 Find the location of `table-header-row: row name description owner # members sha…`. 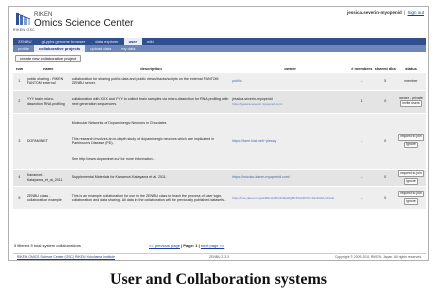

table-header-row: row name description owner # members sha… is located at coordinates (219, 68).